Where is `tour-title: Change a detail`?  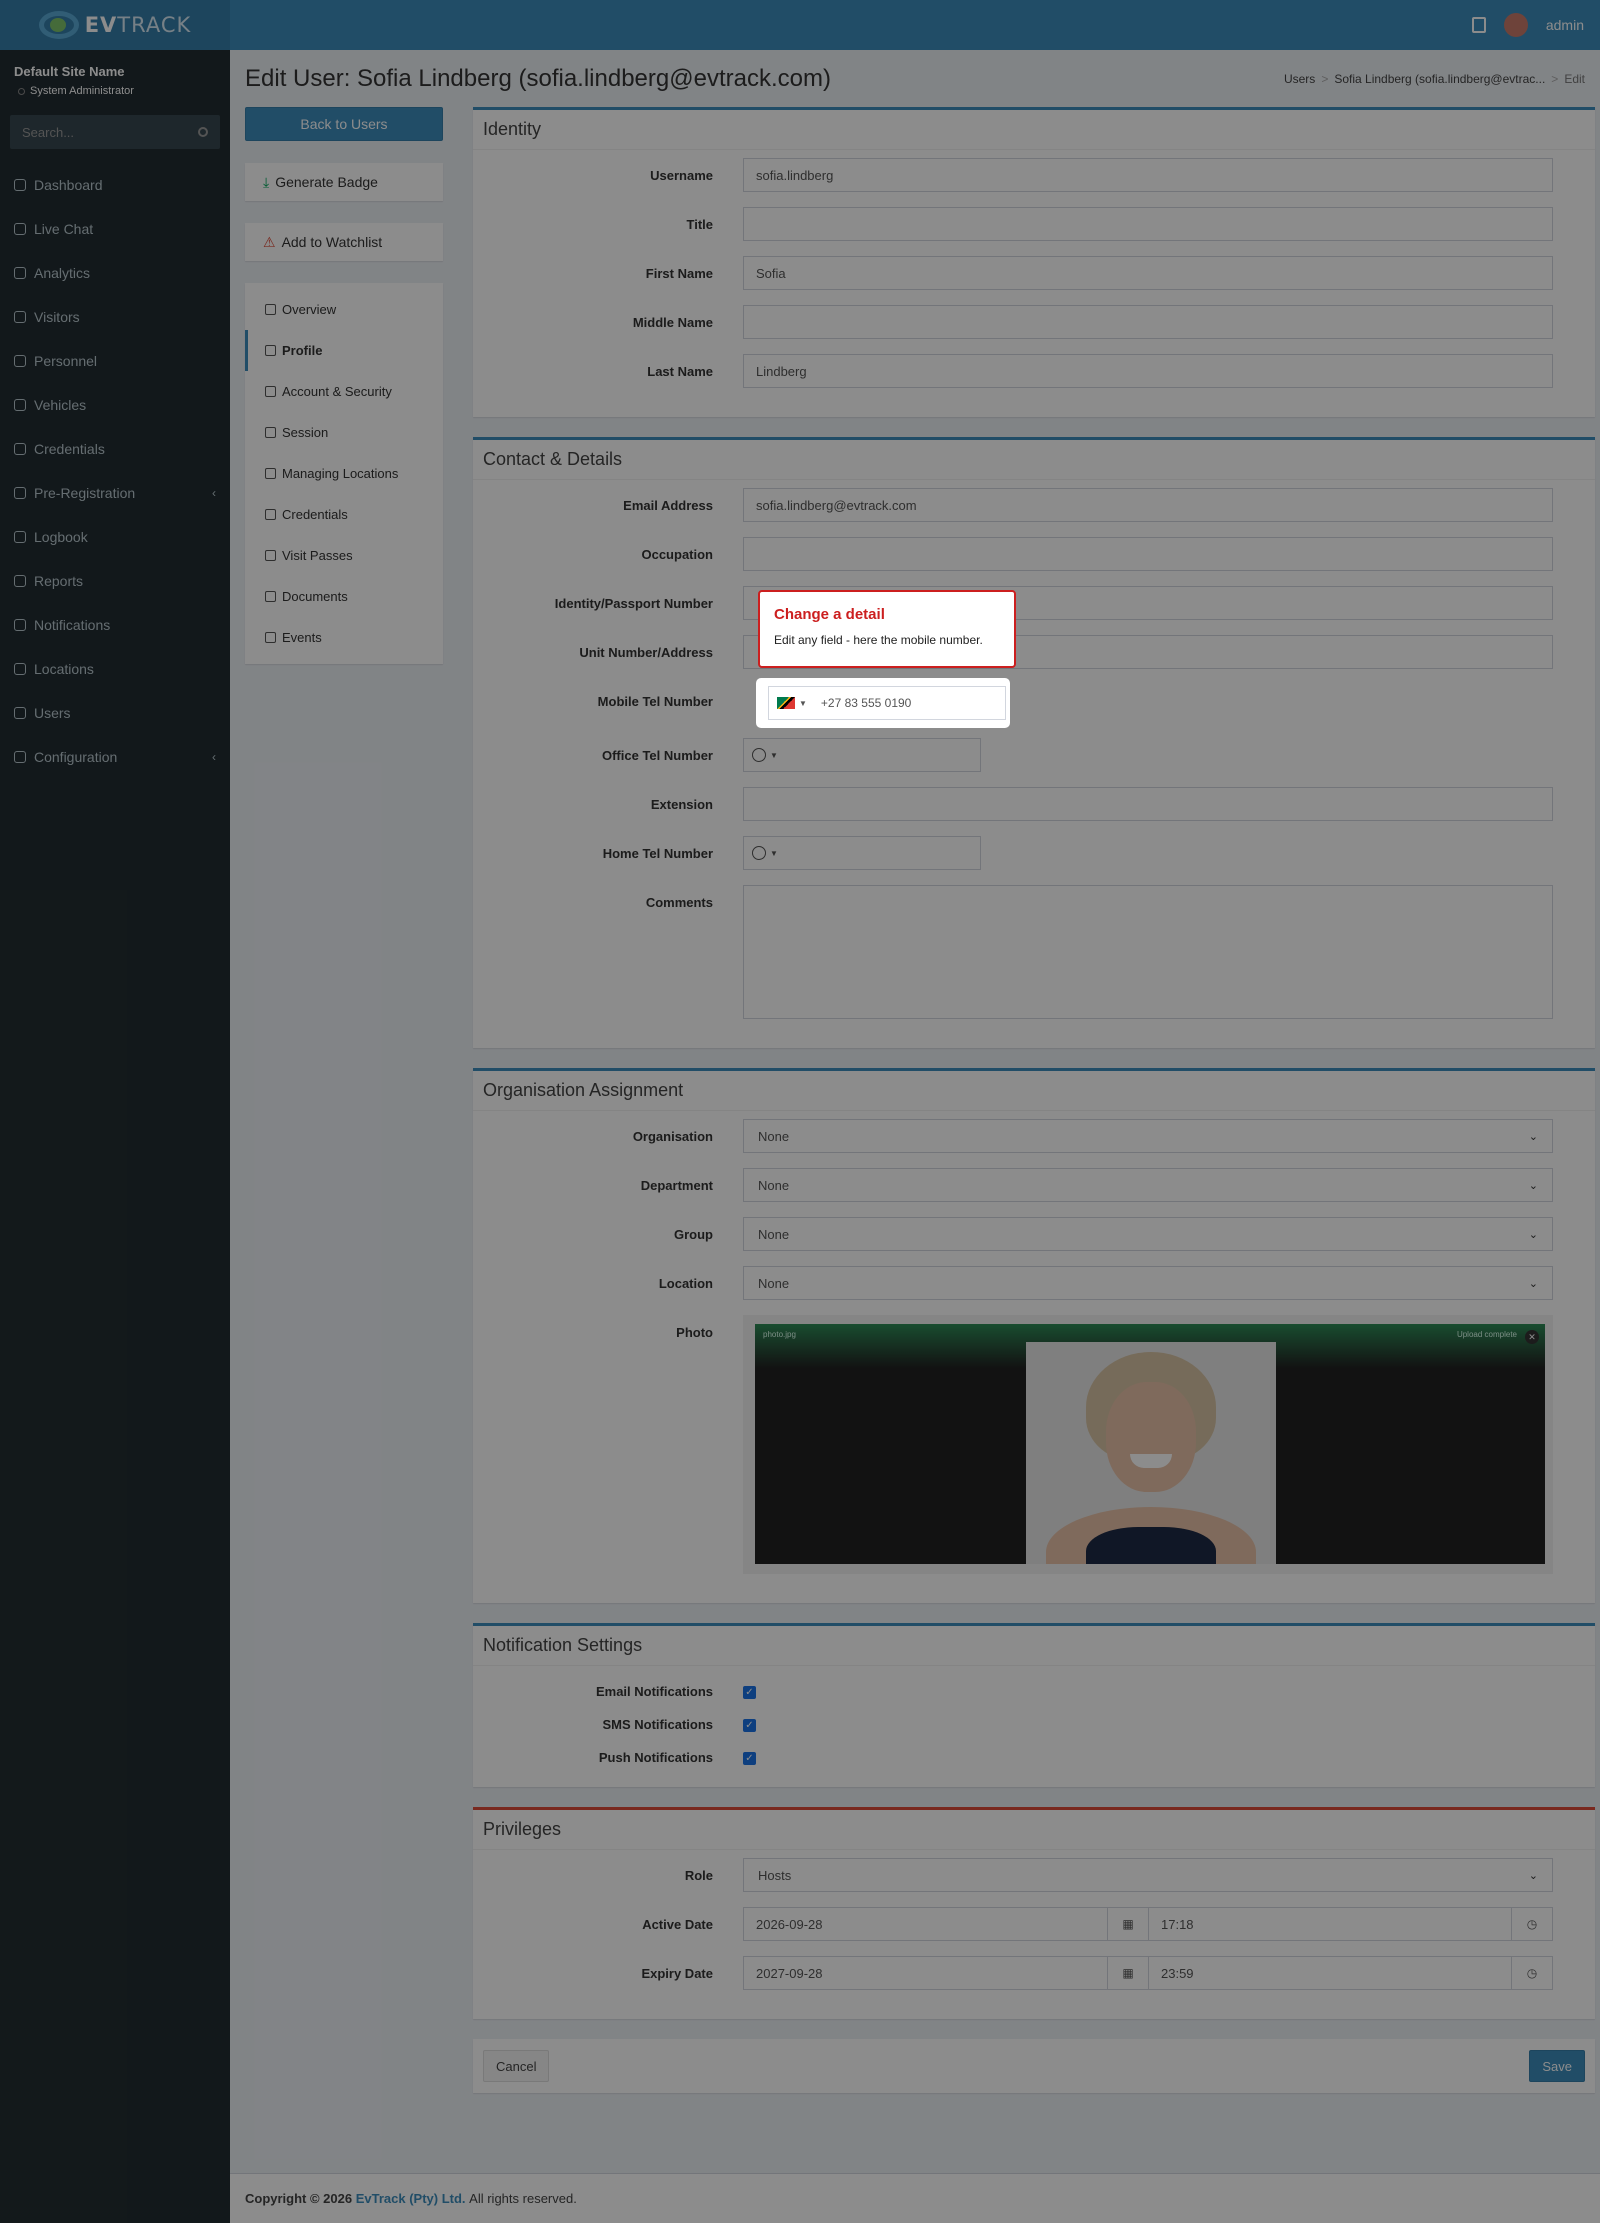
tour-title: Change a detail is located at coordinates (829, 614).